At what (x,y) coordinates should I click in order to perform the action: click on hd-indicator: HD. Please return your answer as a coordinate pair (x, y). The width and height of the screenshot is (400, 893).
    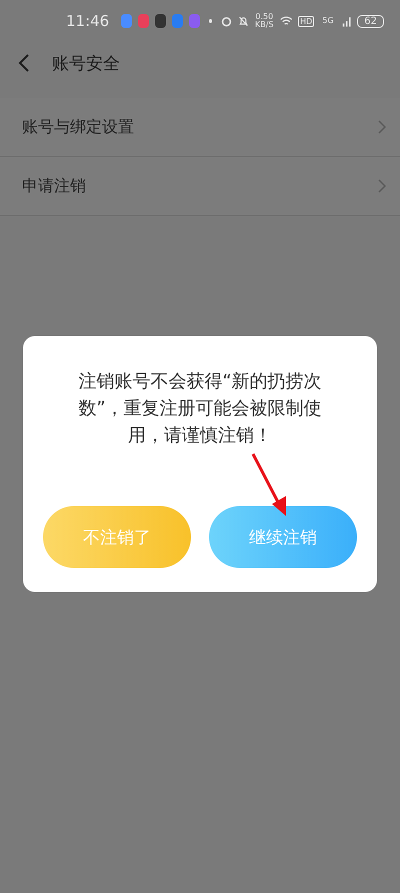
    Looking at the image, I should click on (306, 21).